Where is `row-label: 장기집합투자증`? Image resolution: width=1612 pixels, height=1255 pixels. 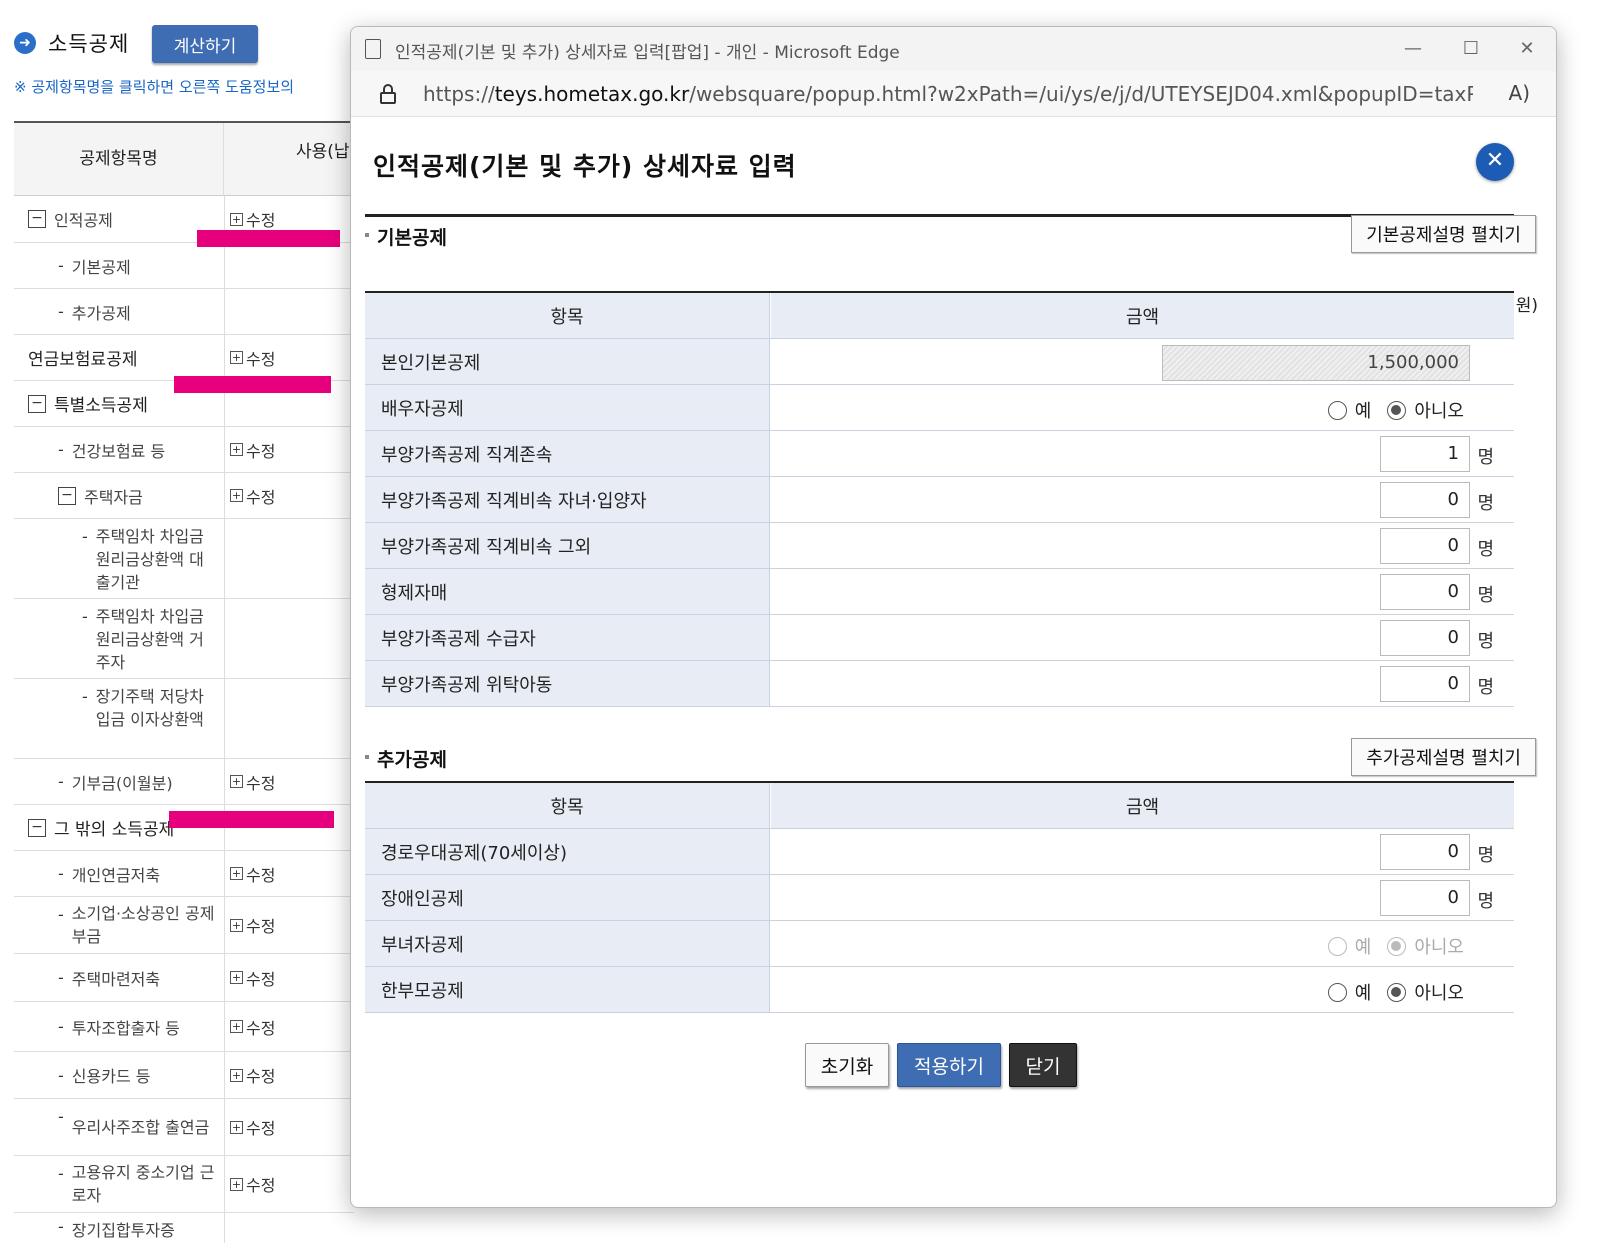 row-label: 장기집합투자증 is located at coordinates (123, 1229).